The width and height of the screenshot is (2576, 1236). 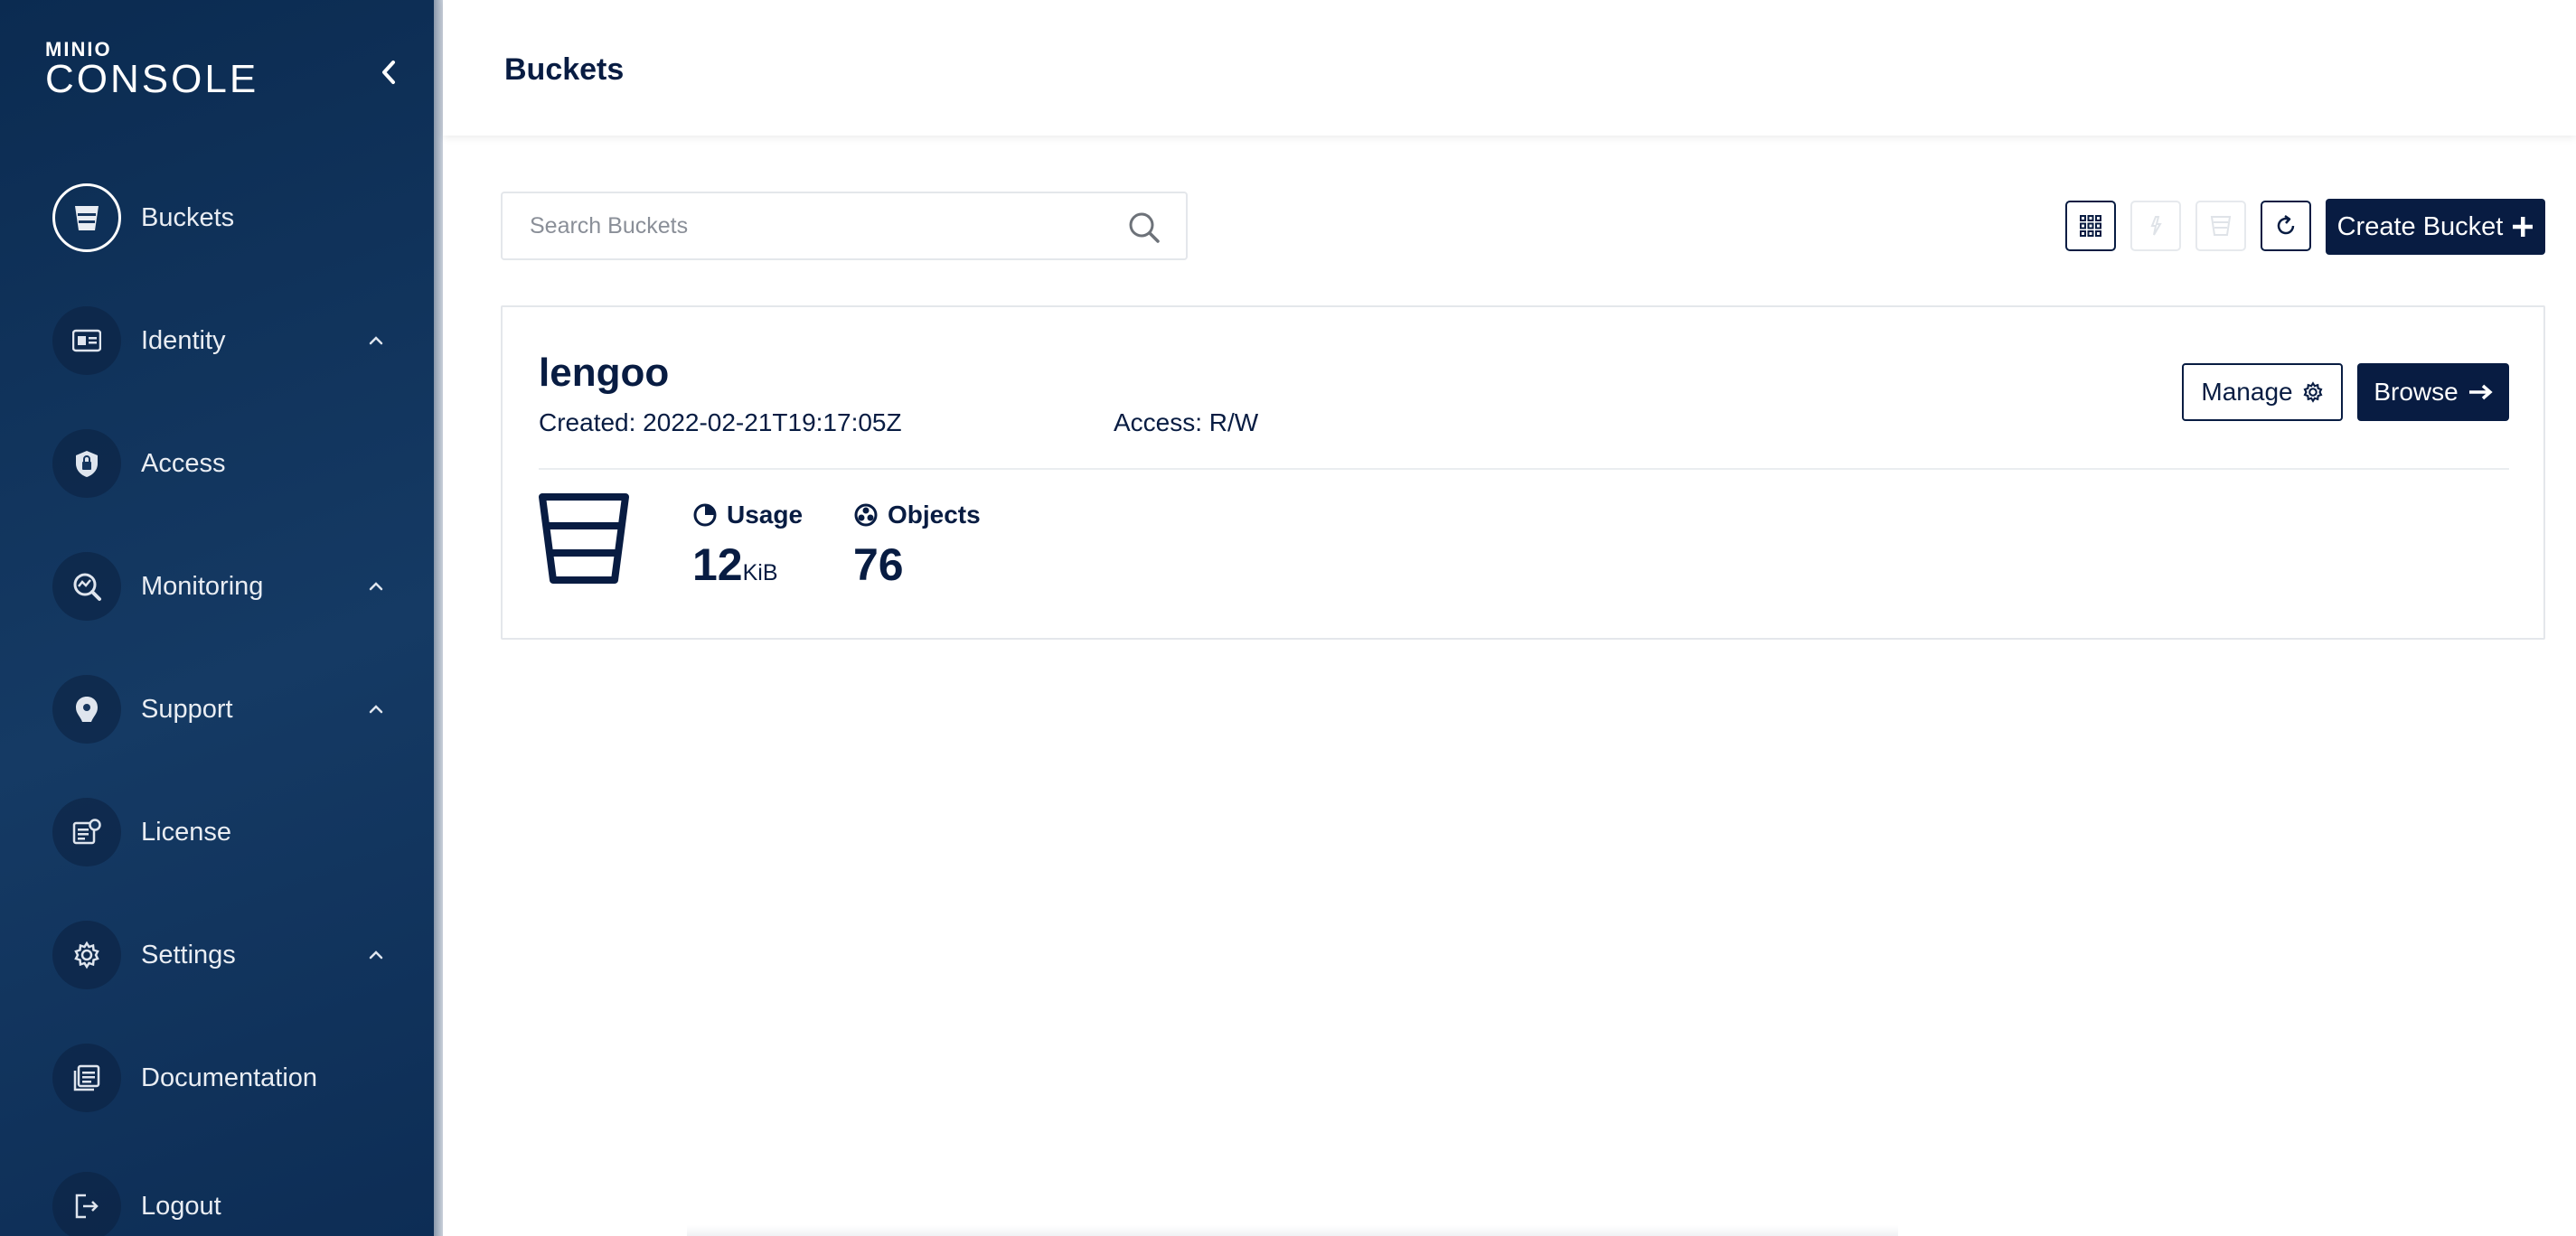 I want to click on usage-metric: Usage 12KiB, so click(x=748, y=549).